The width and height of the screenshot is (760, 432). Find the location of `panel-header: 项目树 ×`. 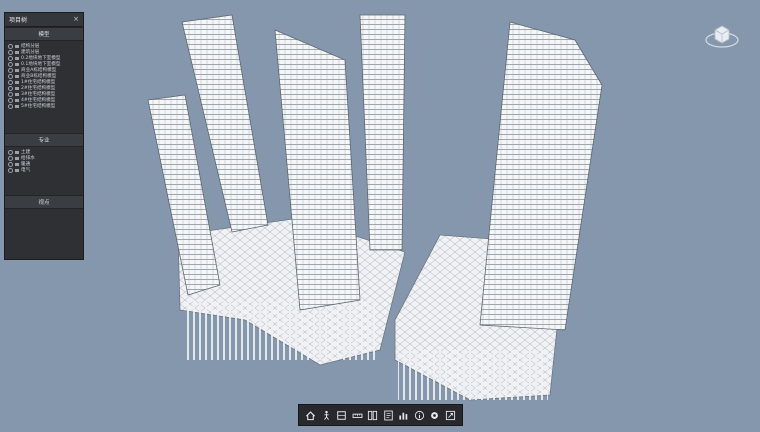

panel-header: 项目树 × is located at coordinates (44, 20).